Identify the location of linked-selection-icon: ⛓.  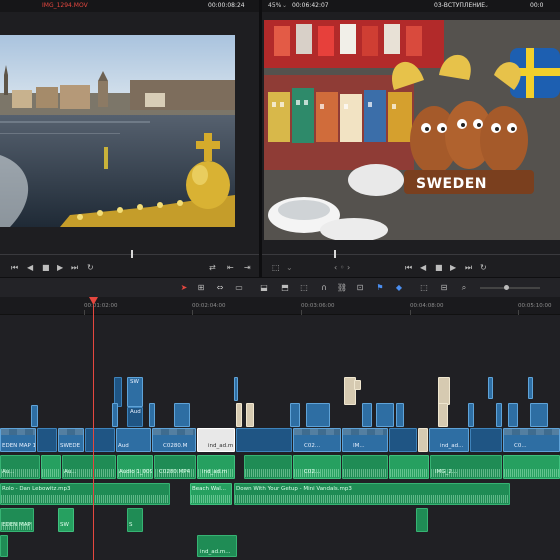
(342, 288).